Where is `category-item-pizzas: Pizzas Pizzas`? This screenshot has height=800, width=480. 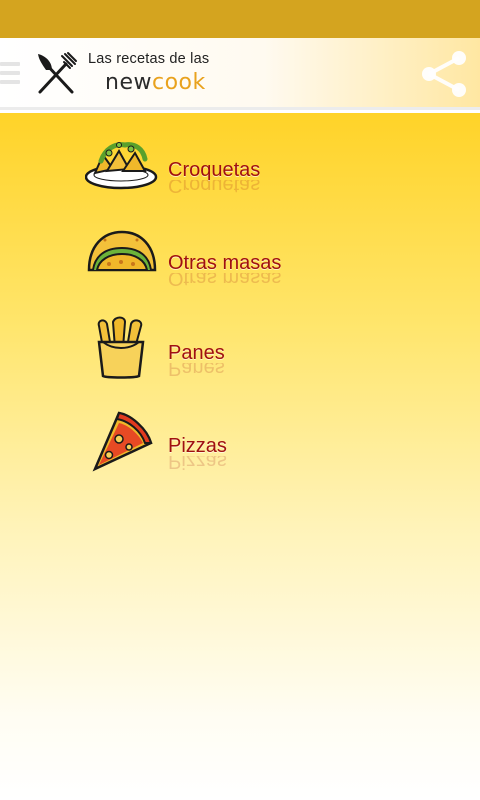 category-item-pizzas: Pizzas Pizzas is located at coordinates (215, 447).